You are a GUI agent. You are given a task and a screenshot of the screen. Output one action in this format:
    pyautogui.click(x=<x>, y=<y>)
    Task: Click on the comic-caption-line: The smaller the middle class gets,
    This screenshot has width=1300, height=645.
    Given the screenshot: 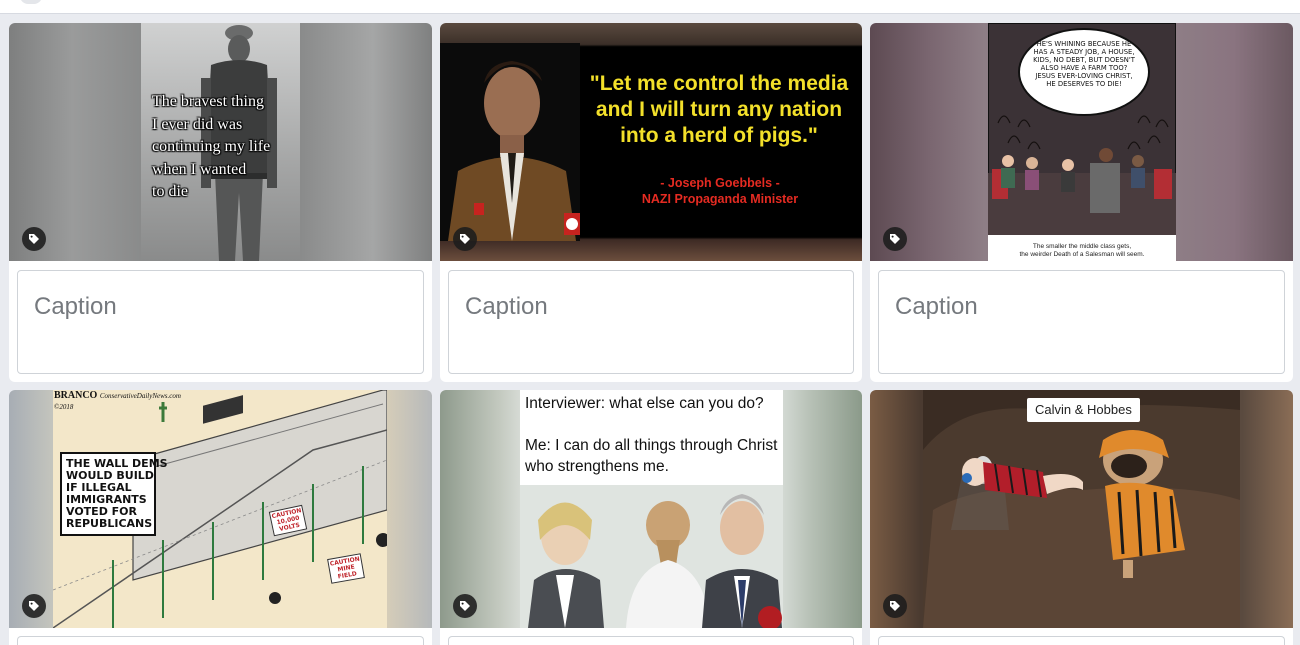 What is the action you would take?
    pyautogui.click(x=1082, y=246)
    